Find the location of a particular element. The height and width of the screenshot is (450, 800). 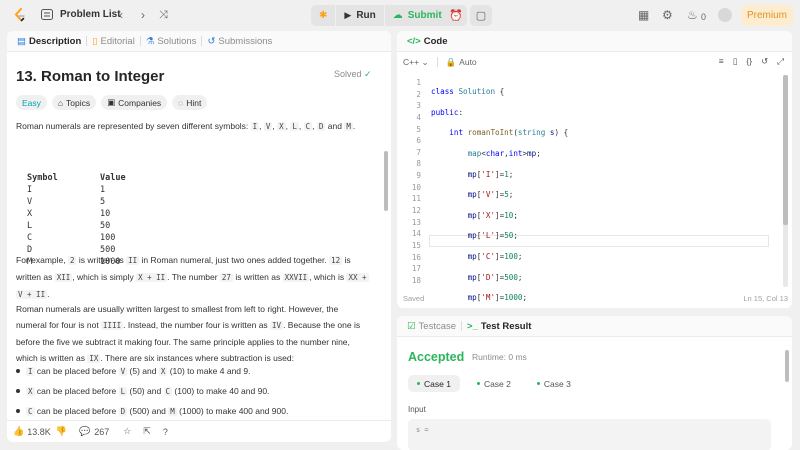

thumbs-up-icon: 👍 is located at coordinates (18, 431).